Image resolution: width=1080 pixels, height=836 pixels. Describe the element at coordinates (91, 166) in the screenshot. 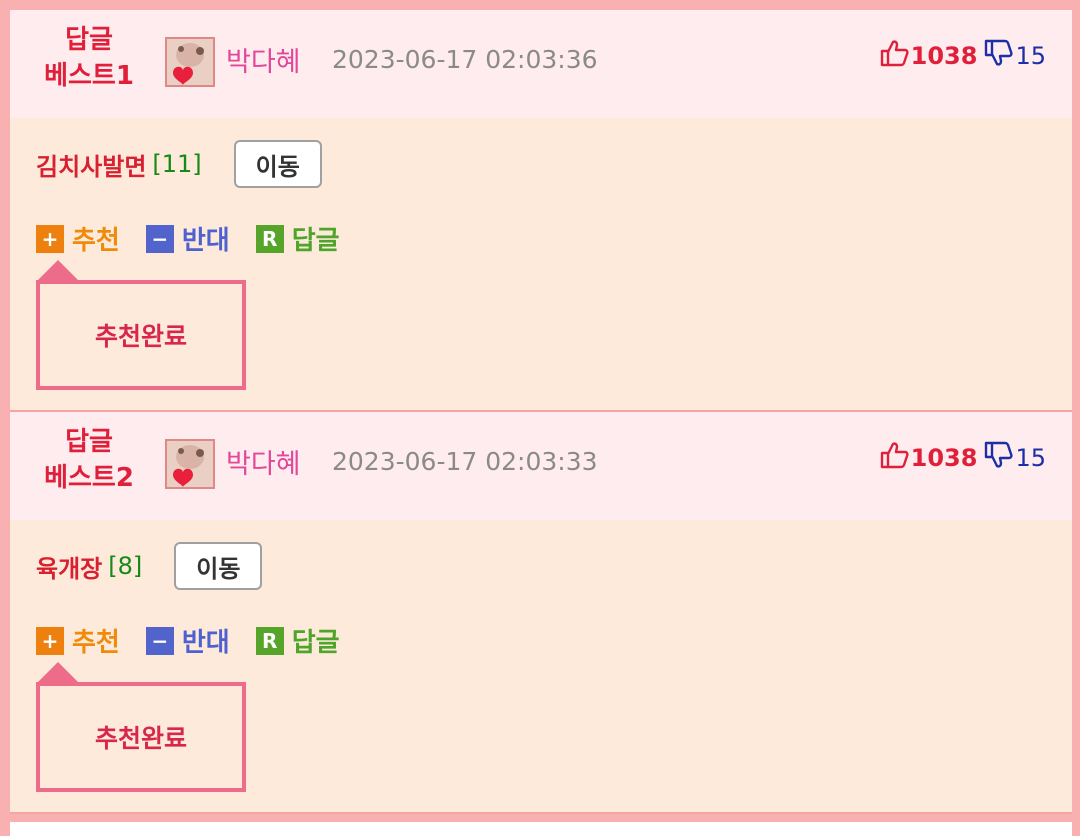

I see `comment-text: 김치사발면` at that location.